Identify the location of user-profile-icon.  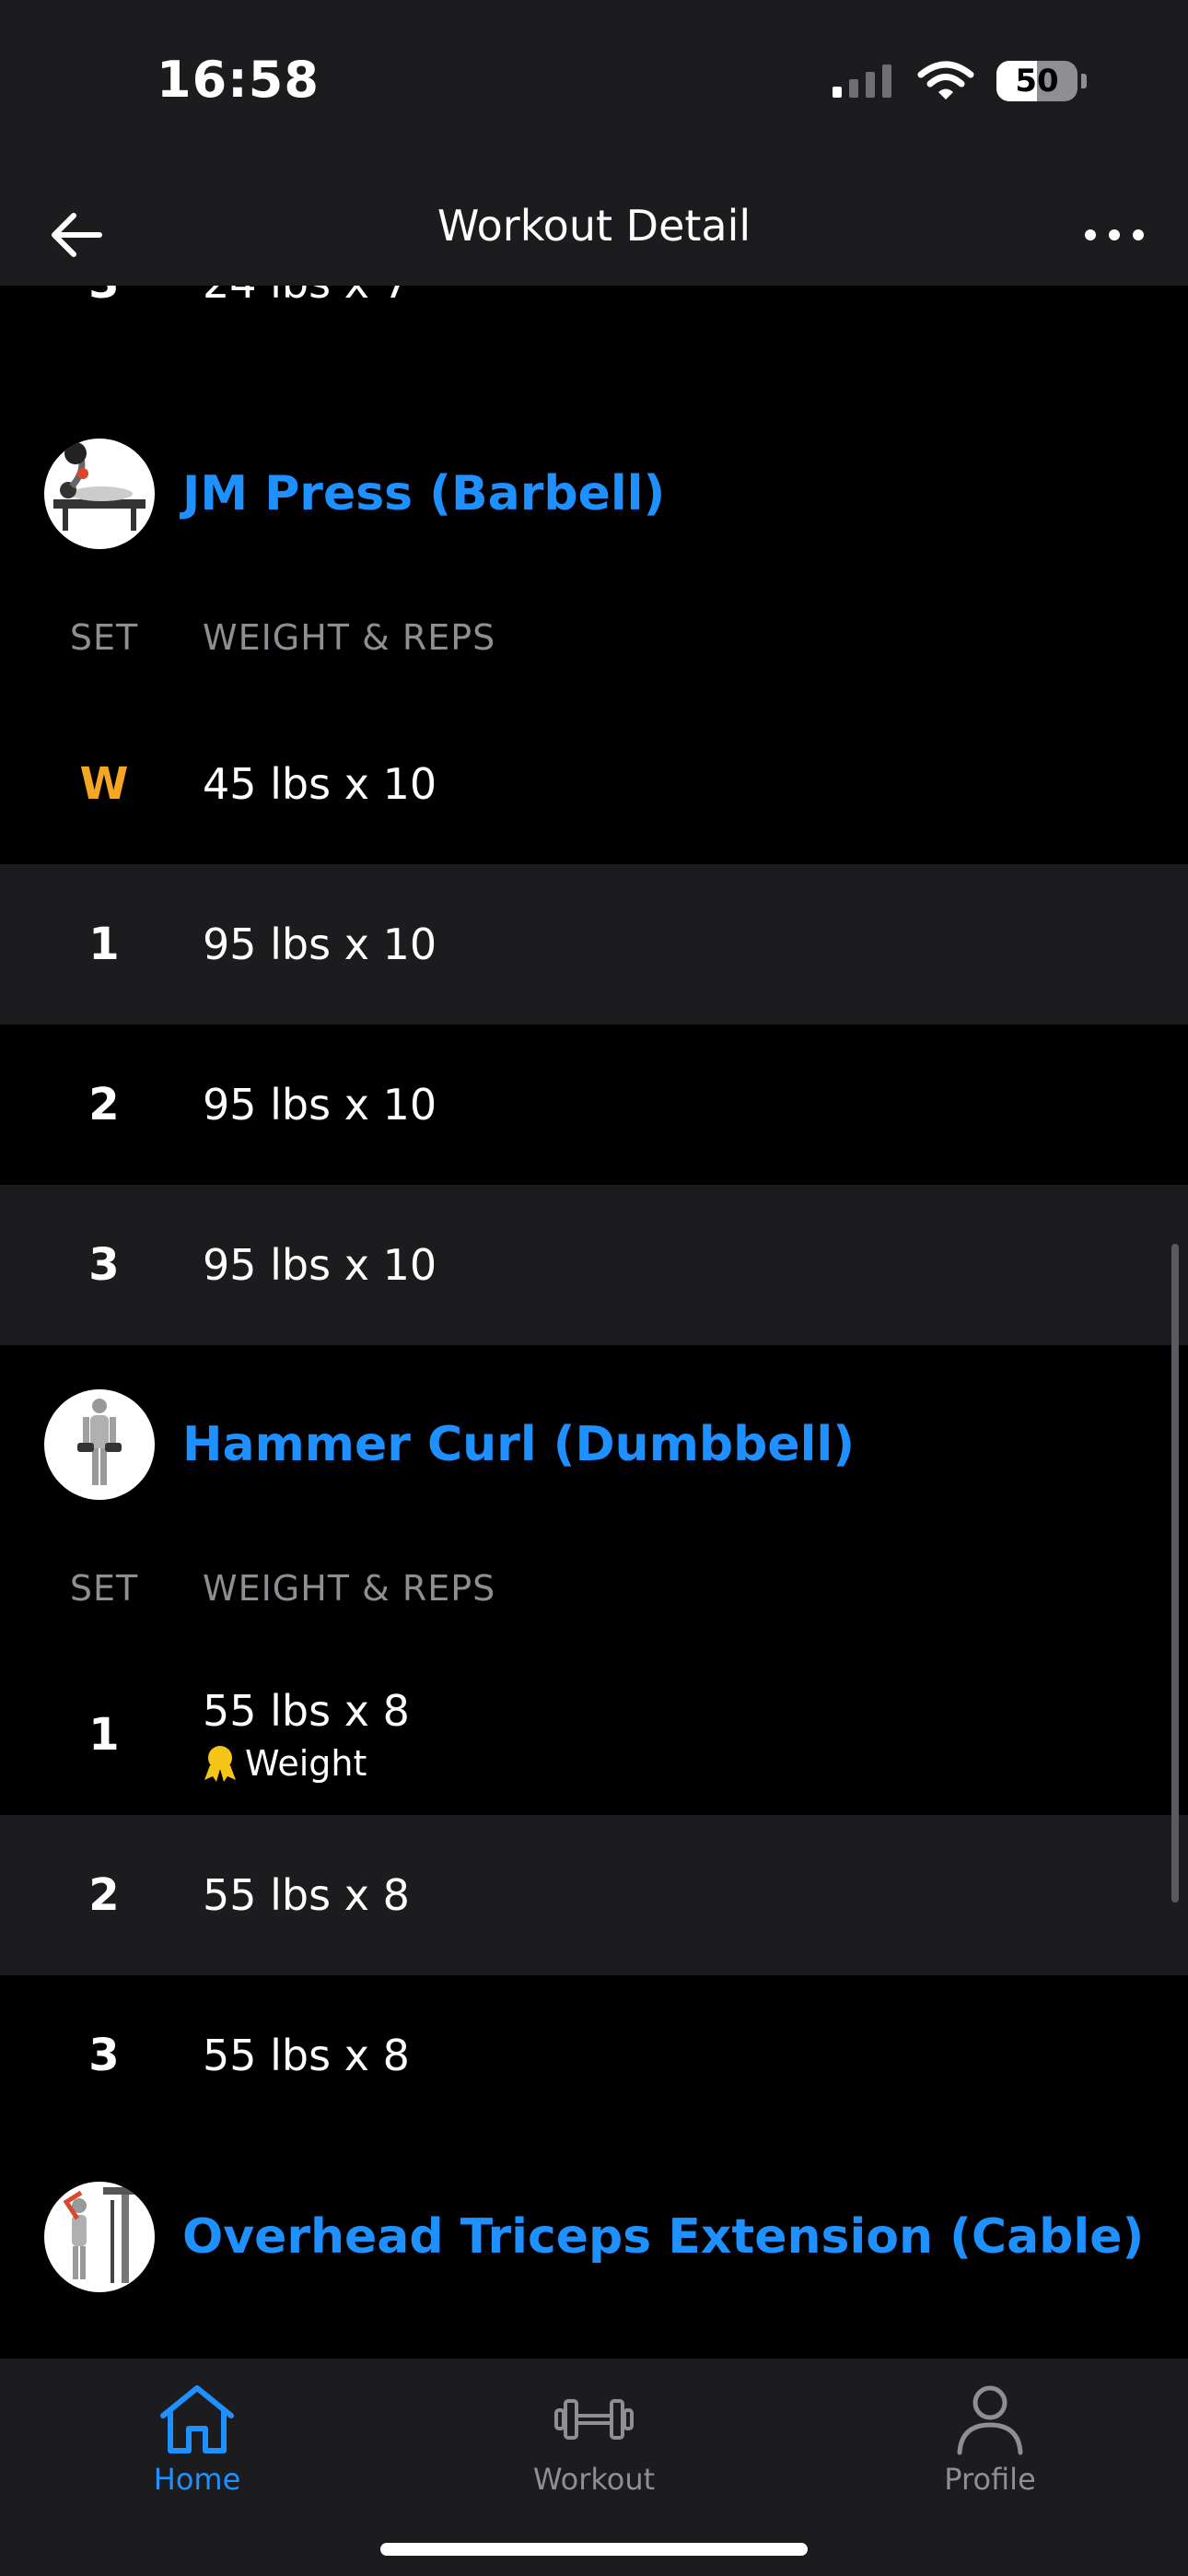
(990, 2420).